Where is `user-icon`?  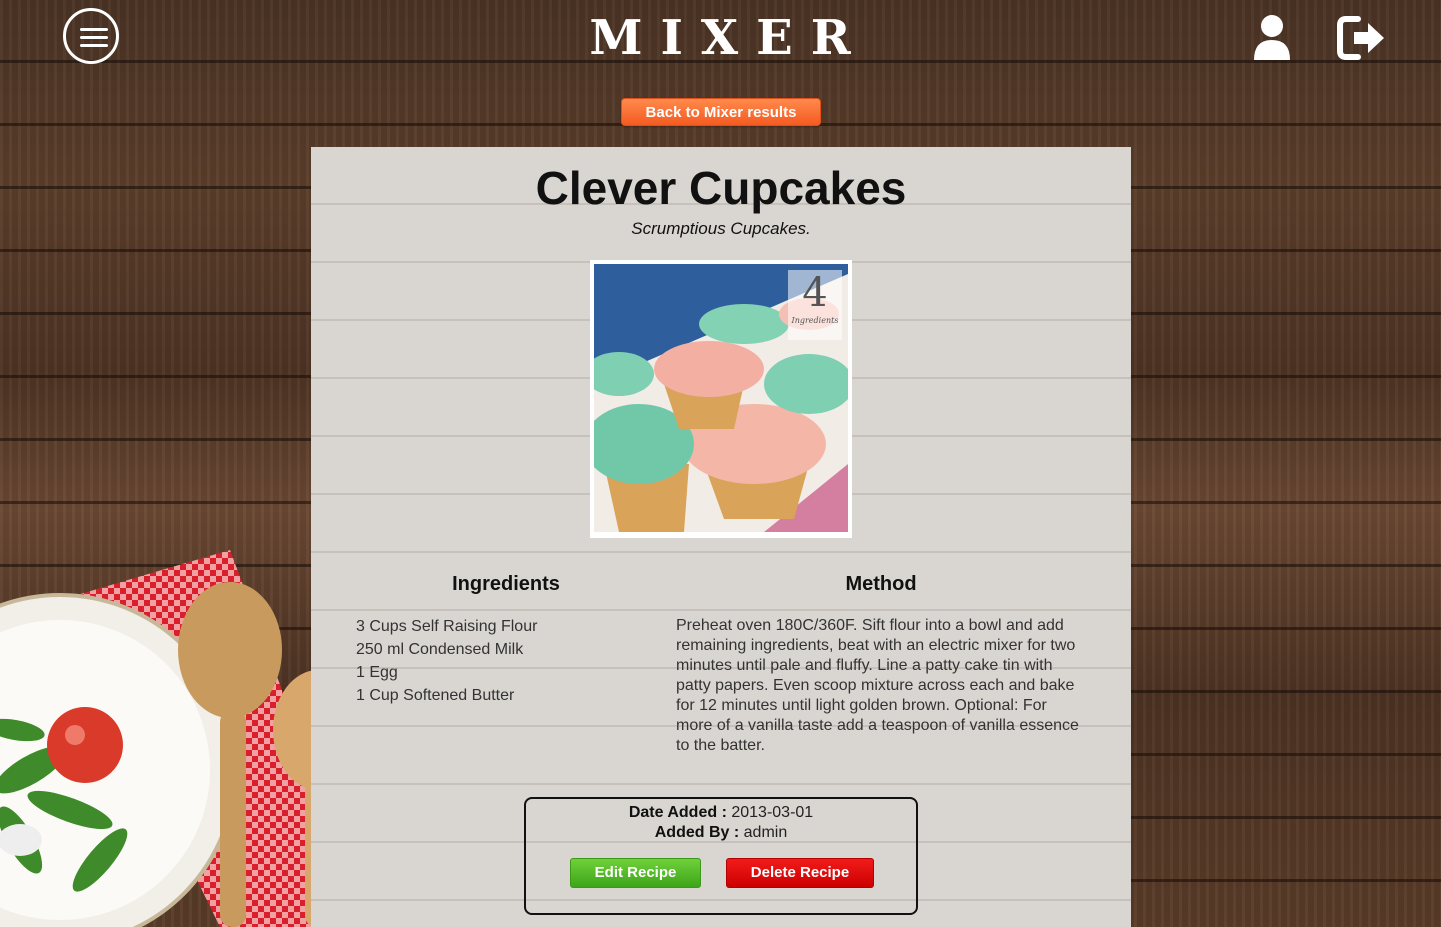 user-icon is located at coordinates (1272, 38).